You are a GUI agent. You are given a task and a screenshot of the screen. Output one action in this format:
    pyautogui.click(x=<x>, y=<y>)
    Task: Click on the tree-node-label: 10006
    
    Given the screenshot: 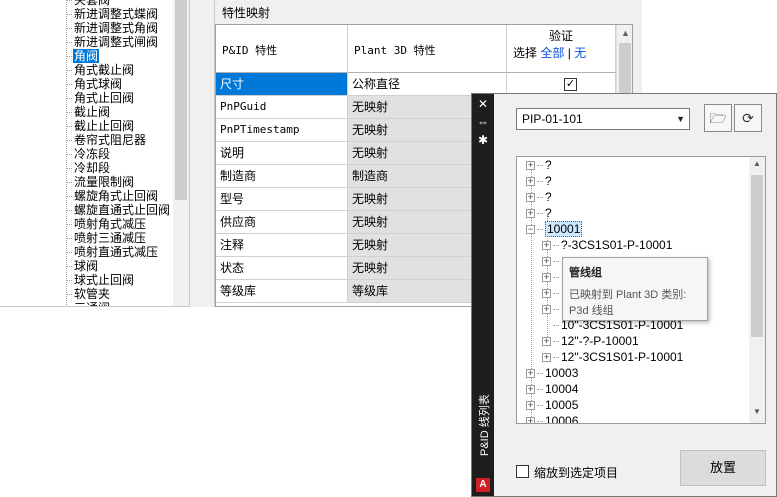 What is the action you would take?
    pyautogui.click(x=562, y=419)
    